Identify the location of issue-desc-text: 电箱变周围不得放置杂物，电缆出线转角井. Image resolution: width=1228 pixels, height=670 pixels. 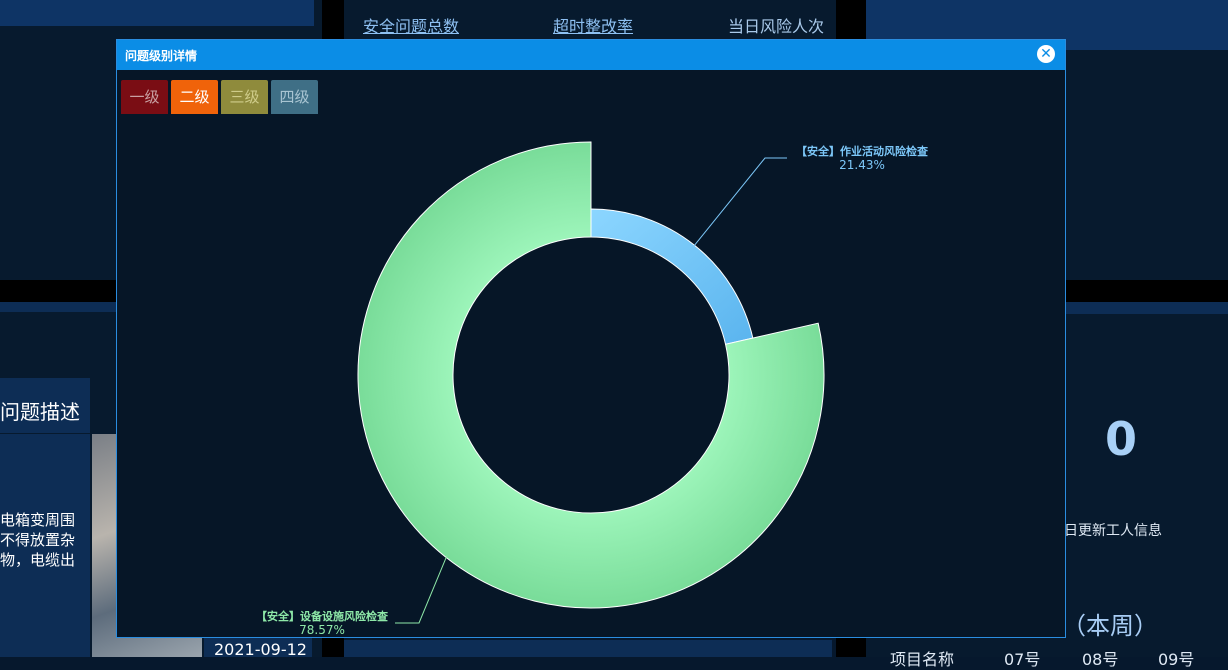
(38, 540).